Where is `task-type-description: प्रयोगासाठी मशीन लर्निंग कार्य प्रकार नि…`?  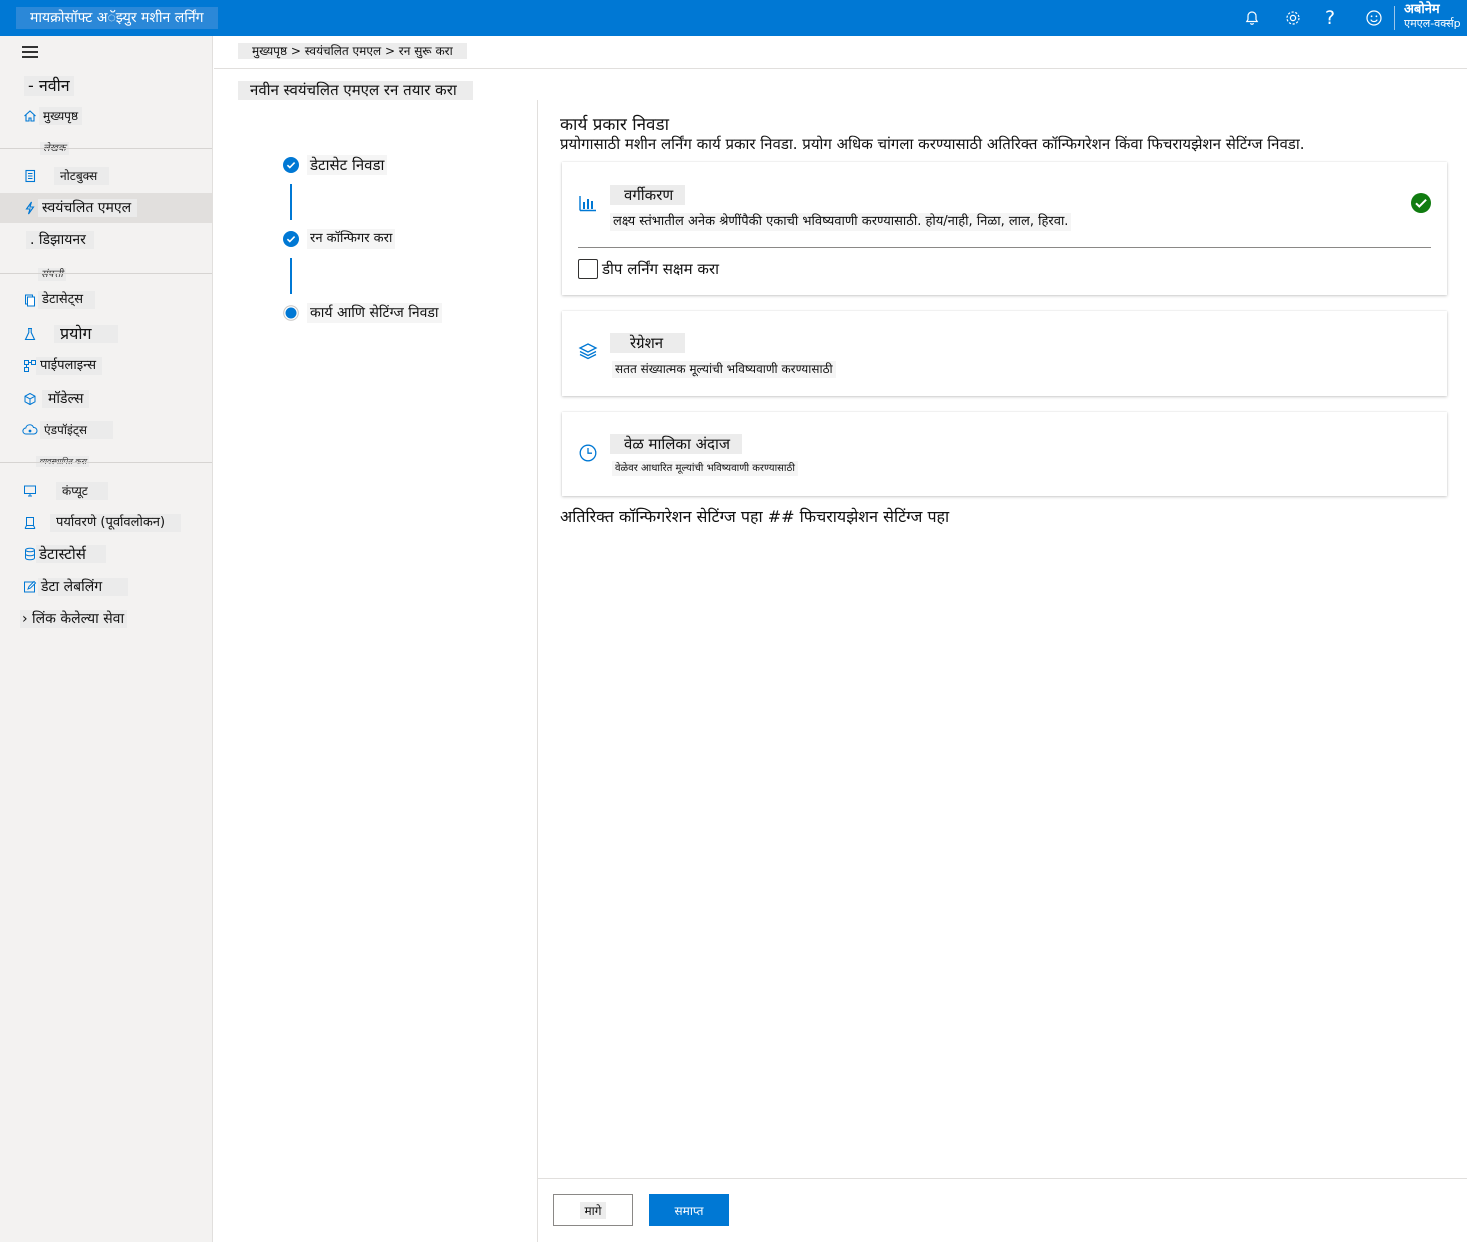 task-type-description: प्रयोगासाठी मशीन लर्निंग कार्य प्रकार नि… is located at coordinates (932, 144).